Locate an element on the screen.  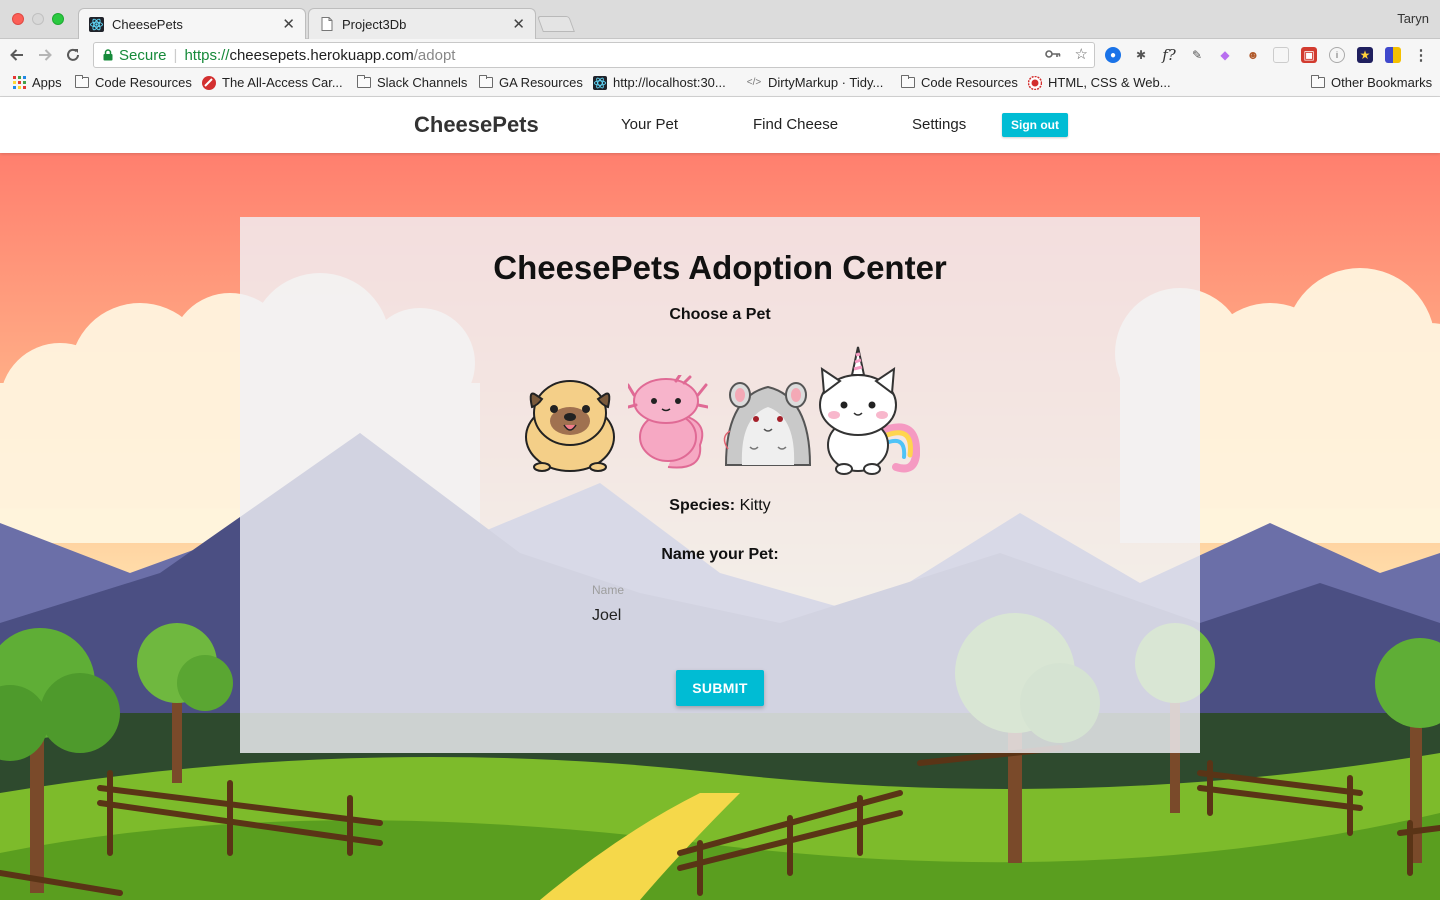
browser-tab-project3db: Project3Db ✕ is located at coordinates (422, 23).